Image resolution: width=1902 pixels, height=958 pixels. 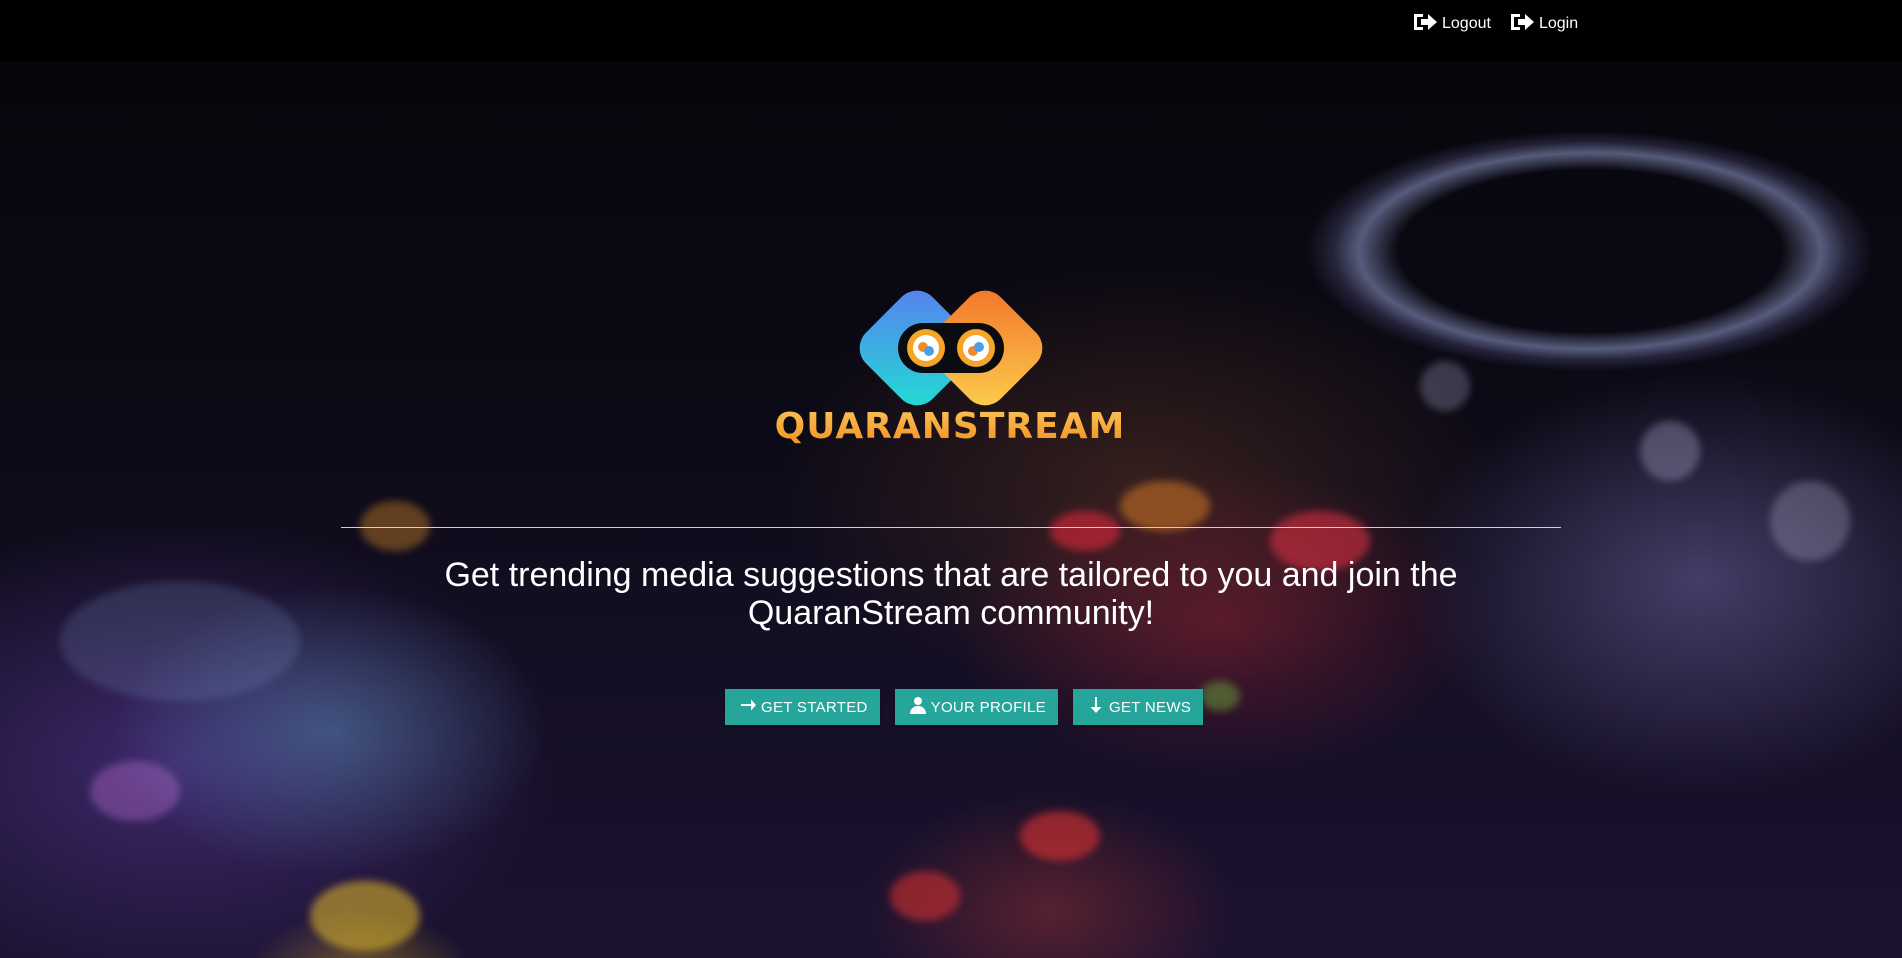 What do you see at coordinates (1466, 23) in the screenshot?
I see `logout-label: Logout` at bounding box center [1466, 23].